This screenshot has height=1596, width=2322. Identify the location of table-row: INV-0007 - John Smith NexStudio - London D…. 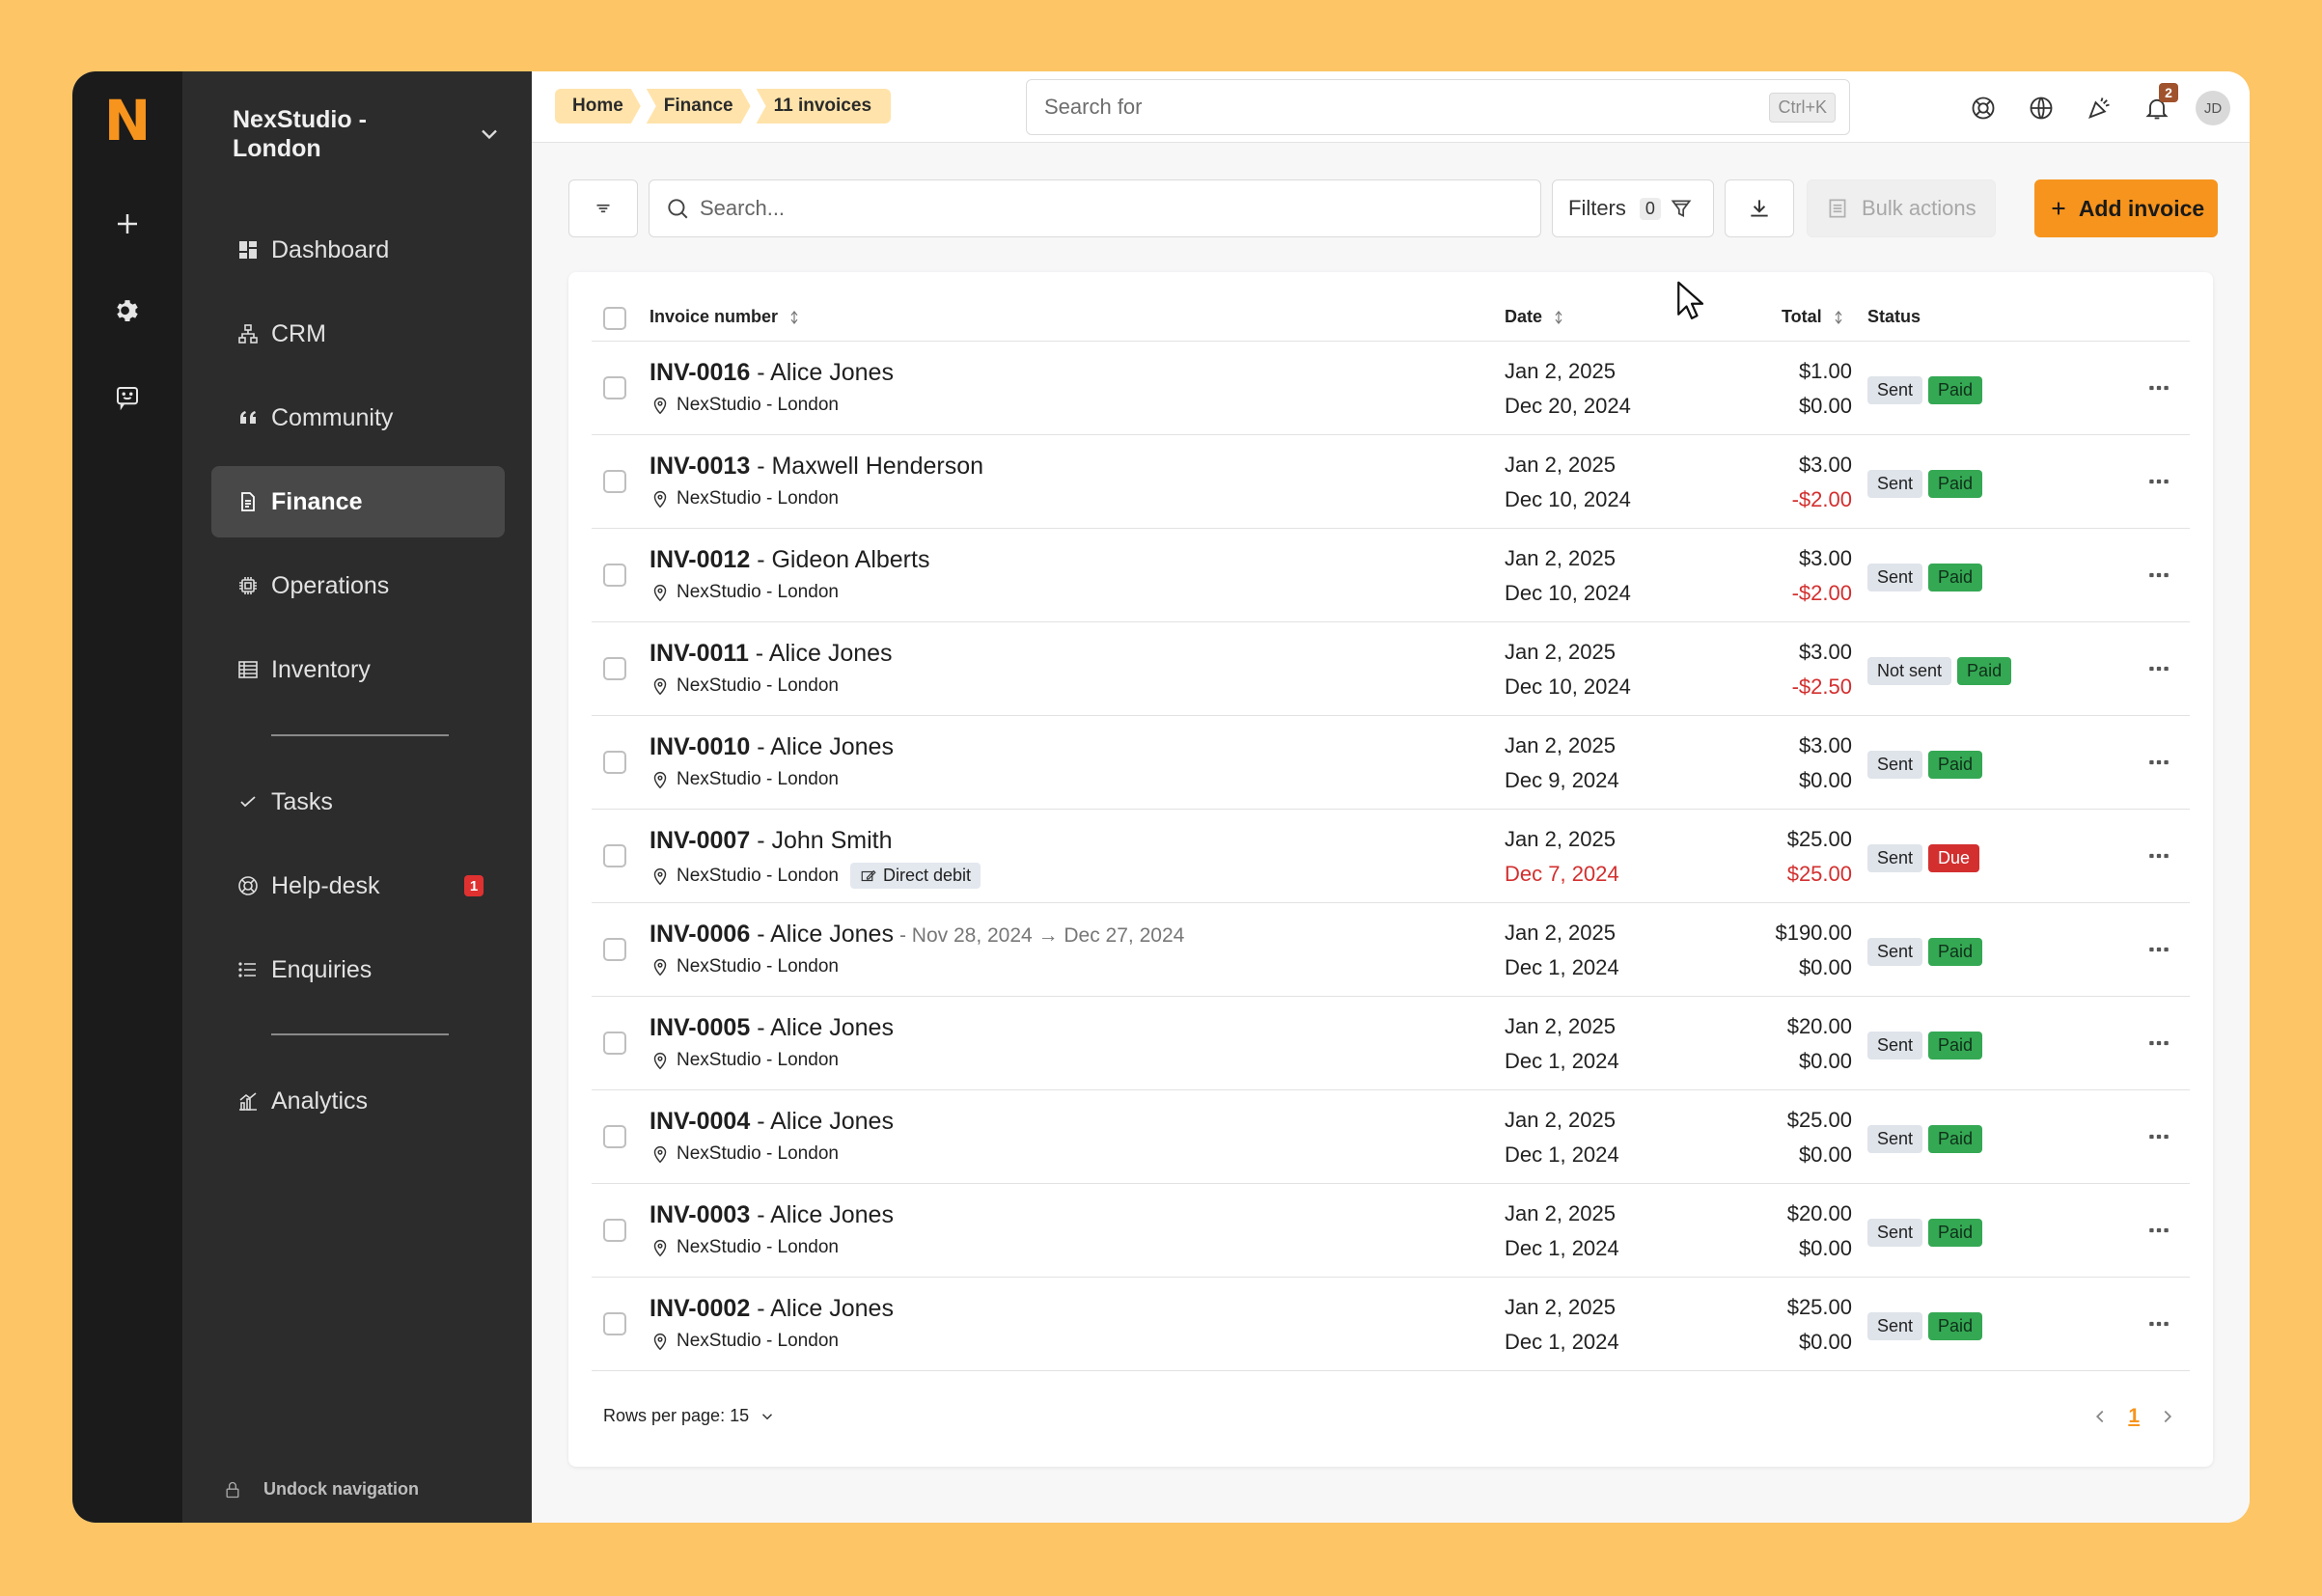
(1391, 857).